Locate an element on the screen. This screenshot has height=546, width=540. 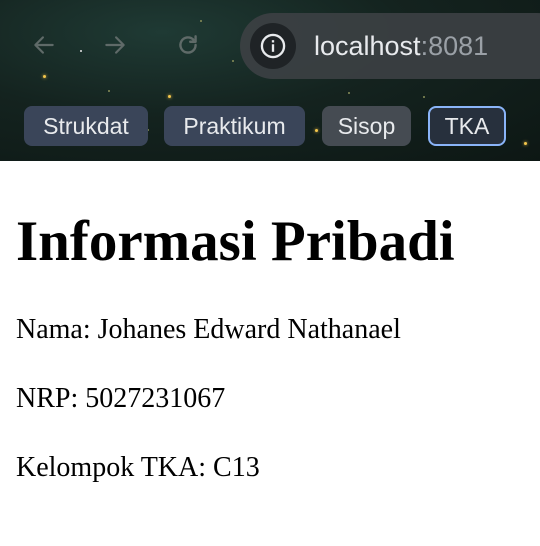
back-button is located at coordinates (44, 45).